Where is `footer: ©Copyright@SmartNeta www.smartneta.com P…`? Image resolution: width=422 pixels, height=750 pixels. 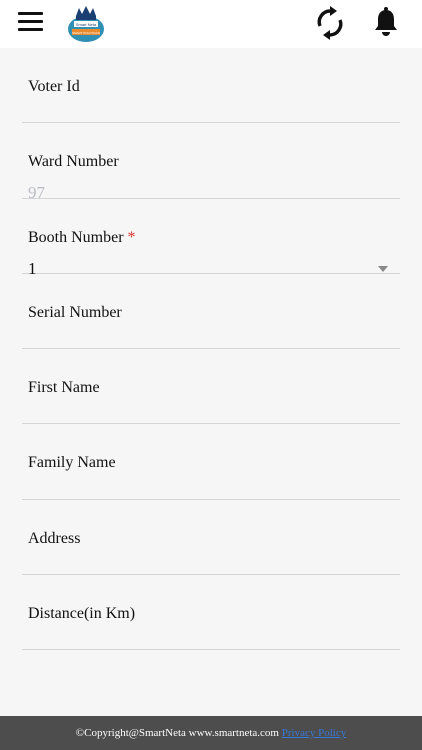 footer: ©Copyright@SmartNeta www.smartneta.com P… is located at coordinates (211, 733).